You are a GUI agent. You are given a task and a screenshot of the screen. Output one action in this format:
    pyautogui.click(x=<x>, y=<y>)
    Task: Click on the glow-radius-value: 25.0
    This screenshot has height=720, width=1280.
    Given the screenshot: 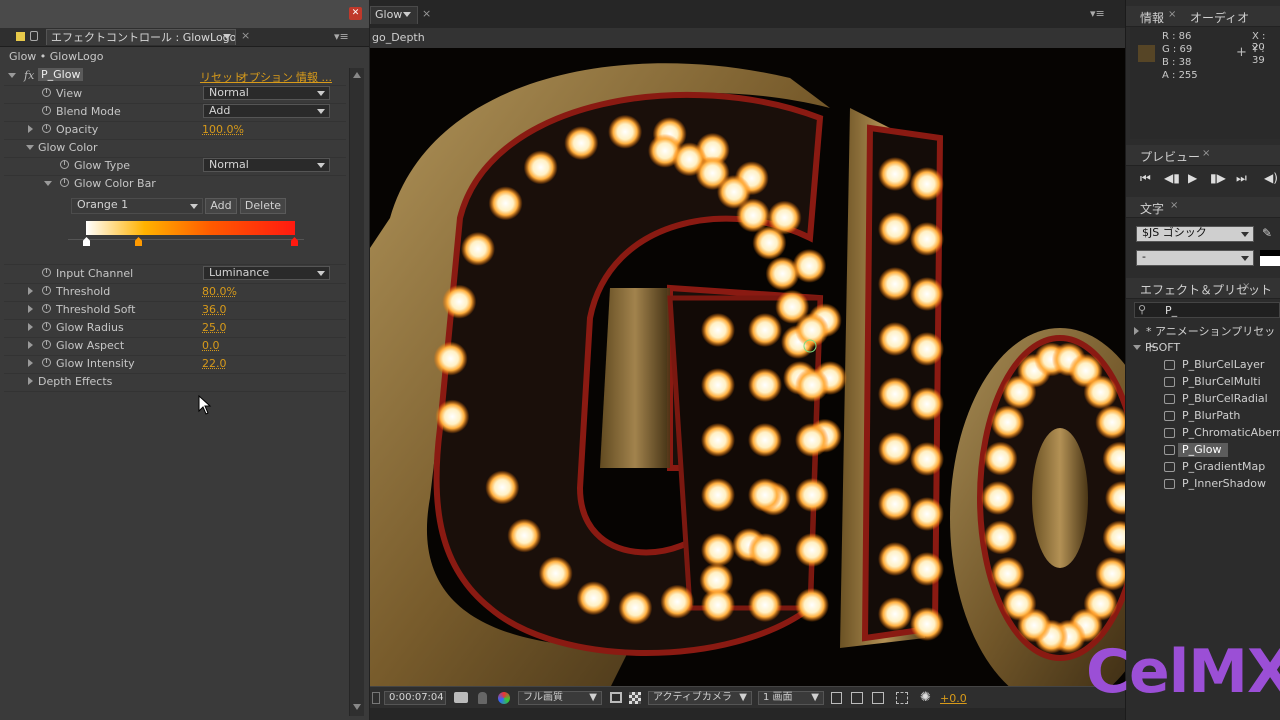 What is the action you would take?
    pyautogui.click(x=214, y=327)
    